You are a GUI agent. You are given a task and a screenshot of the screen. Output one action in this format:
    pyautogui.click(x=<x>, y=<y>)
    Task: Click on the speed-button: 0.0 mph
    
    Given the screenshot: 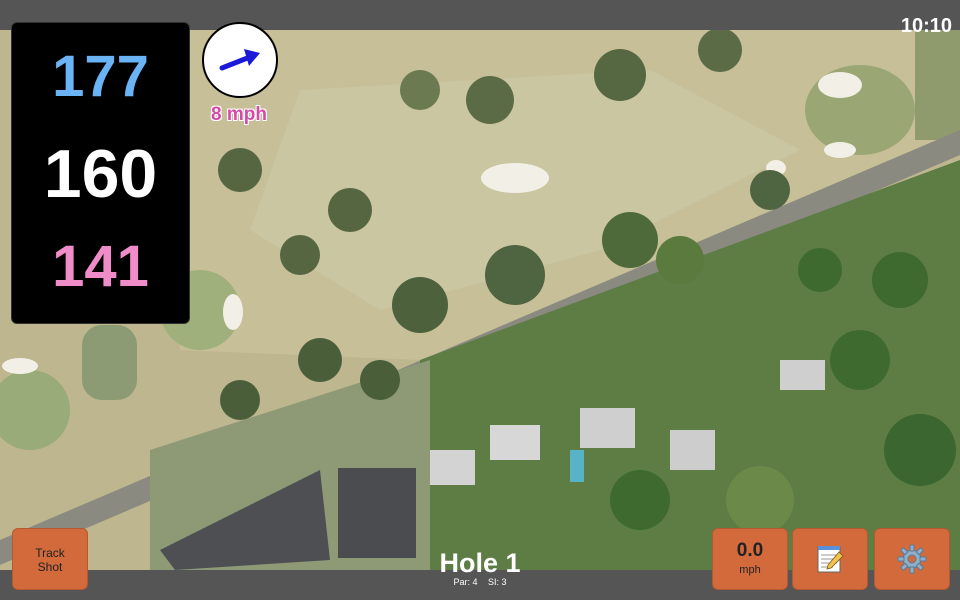 What is the action you would take?
    pyautogui.click(x=750, y=559)
    